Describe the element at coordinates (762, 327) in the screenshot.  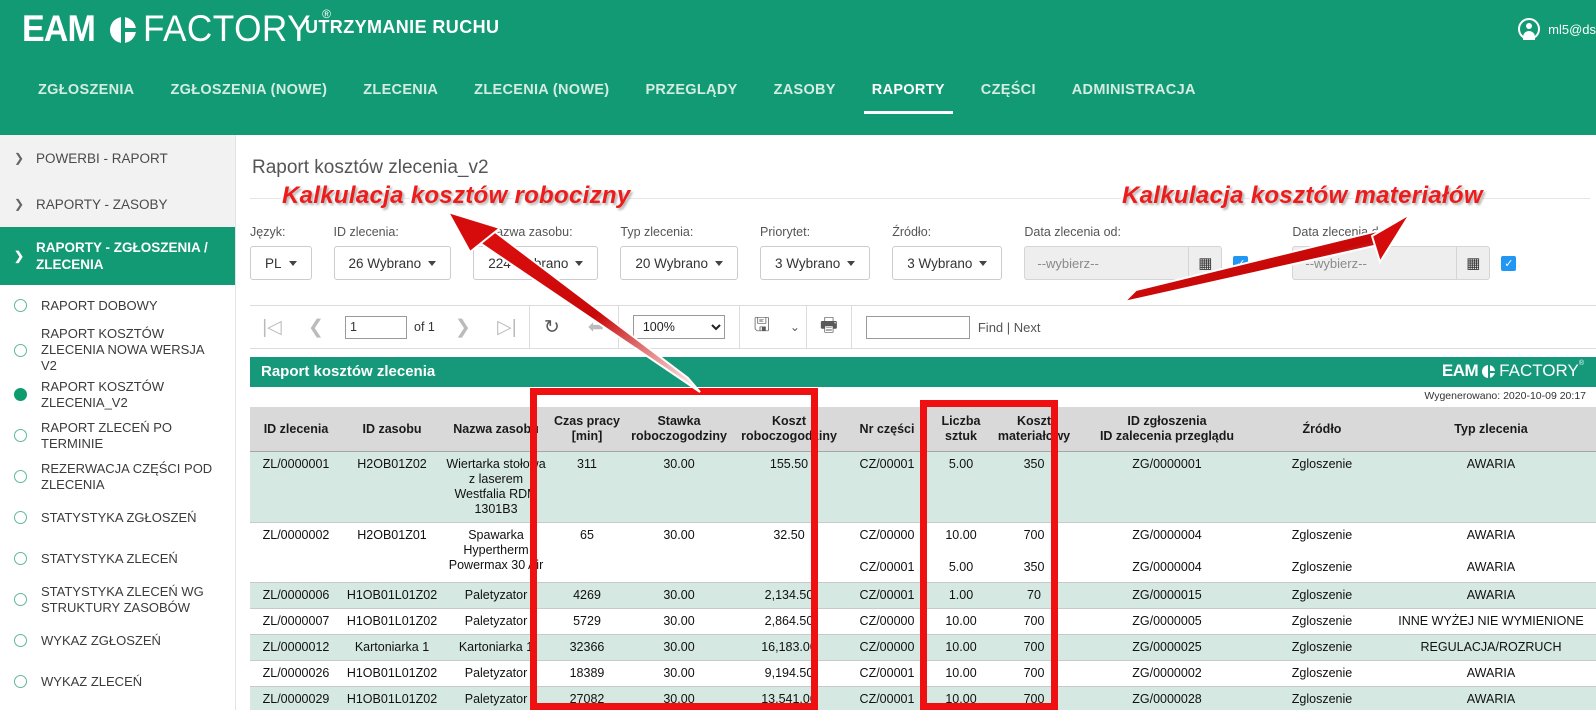
I see `save-export-icon: 🖫` at that location.